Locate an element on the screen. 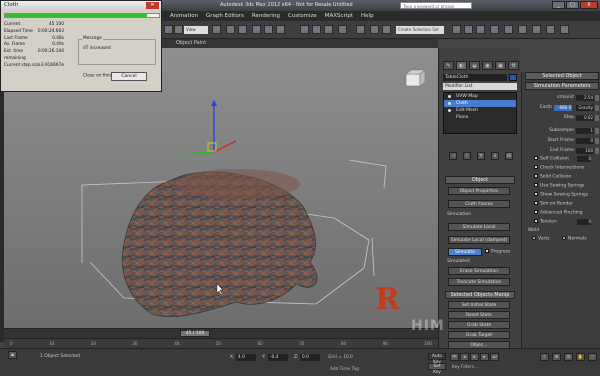 The height and width of the screenshot is (376, 600). camera-icon is located at coordinates (415, 78).